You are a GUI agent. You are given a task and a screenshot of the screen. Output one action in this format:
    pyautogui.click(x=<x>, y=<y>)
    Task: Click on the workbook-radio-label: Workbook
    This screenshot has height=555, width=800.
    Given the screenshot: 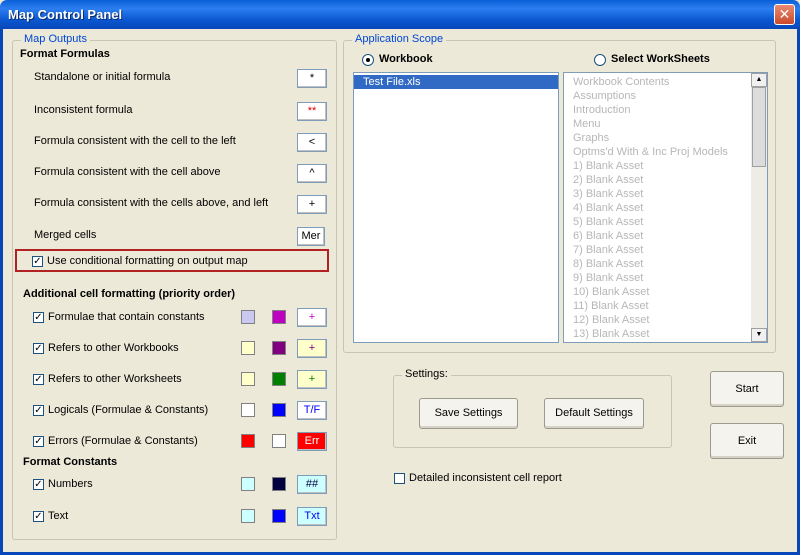 What is the action you would take?
    pyautogui.click(x=406, y=59)
    